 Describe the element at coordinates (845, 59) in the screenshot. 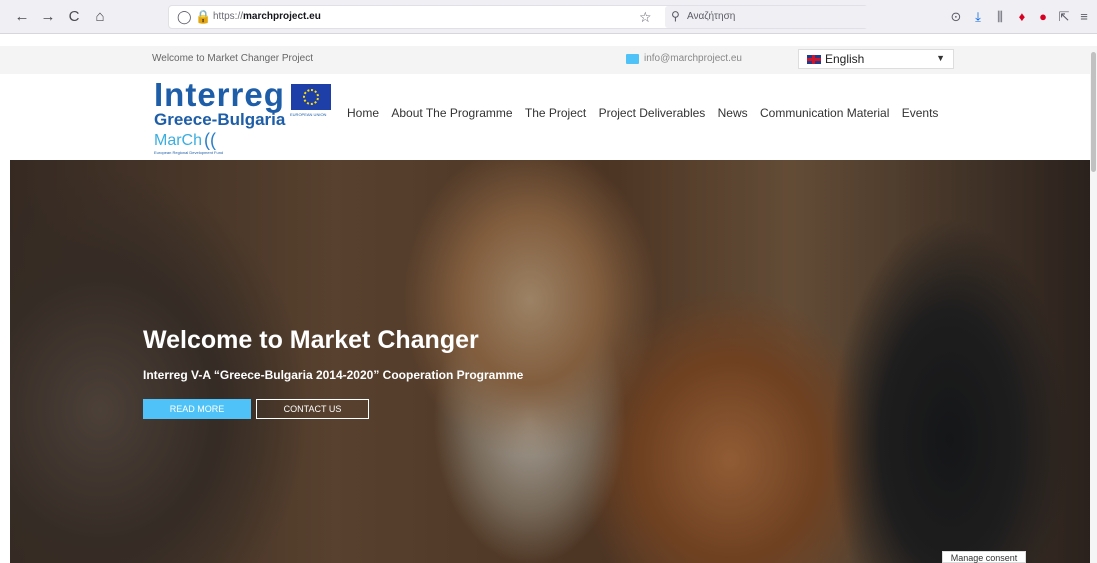

I see `language-label: English` at that location.